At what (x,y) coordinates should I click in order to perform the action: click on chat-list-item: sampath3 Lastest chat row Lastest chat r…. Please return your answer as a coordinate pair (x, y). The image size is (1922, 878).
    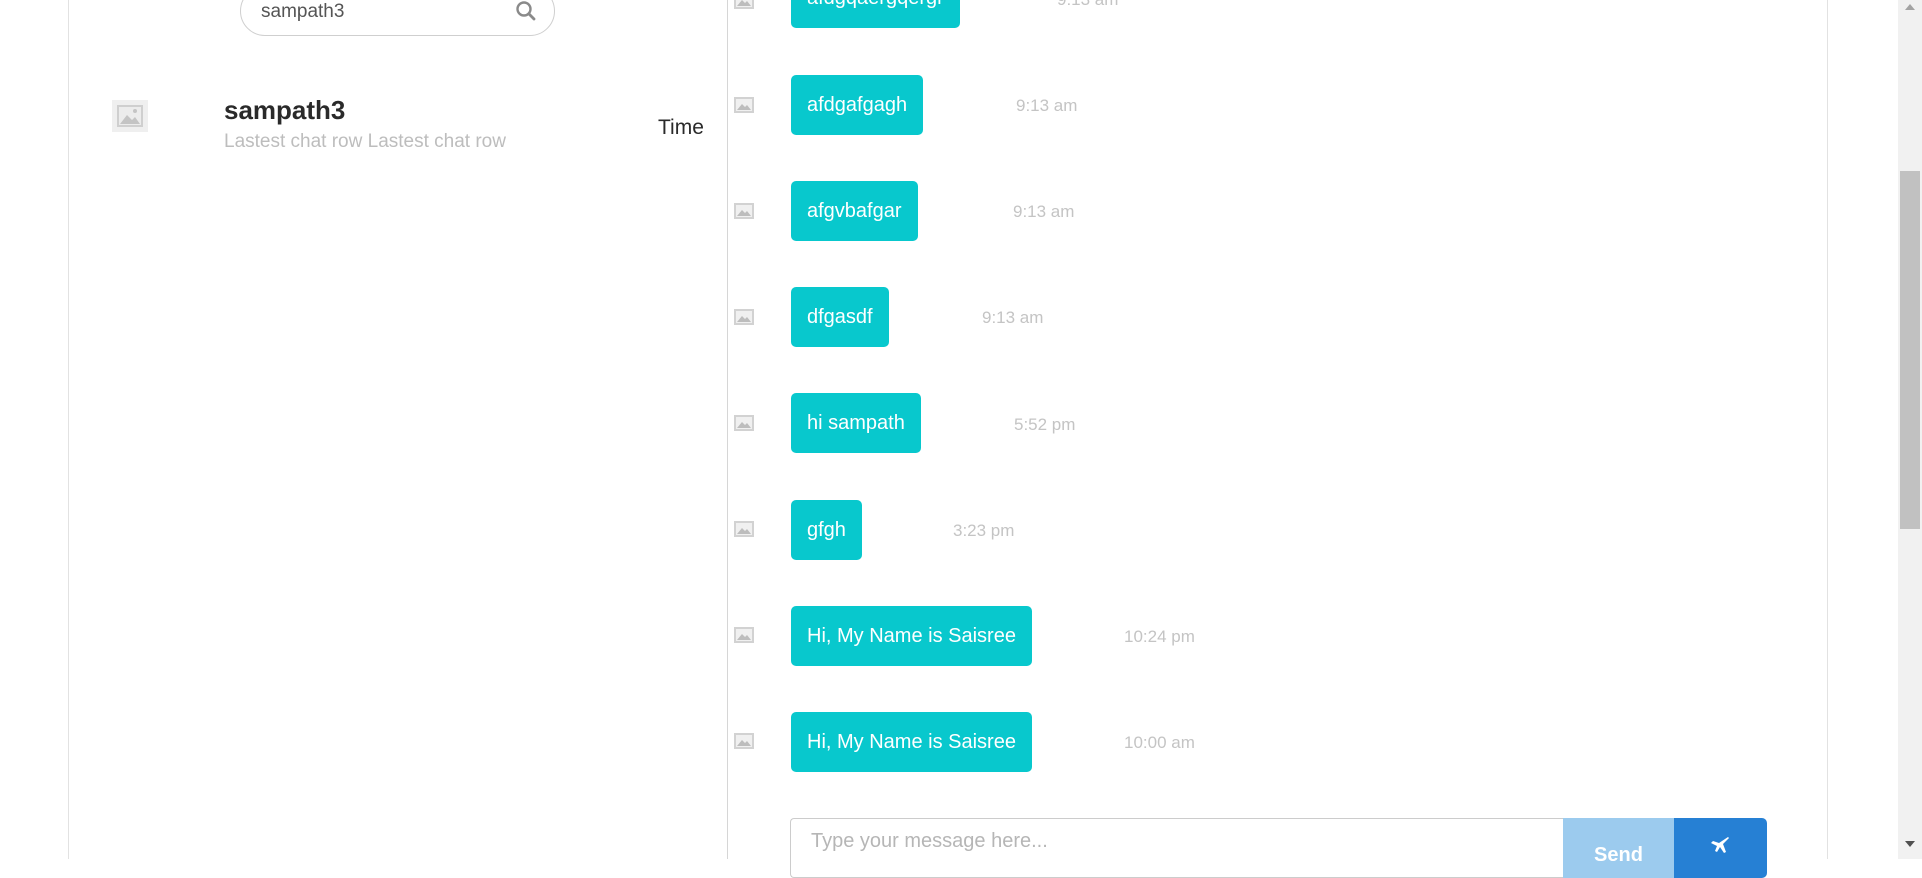
    Looking at the image, I should click on (409, 128).